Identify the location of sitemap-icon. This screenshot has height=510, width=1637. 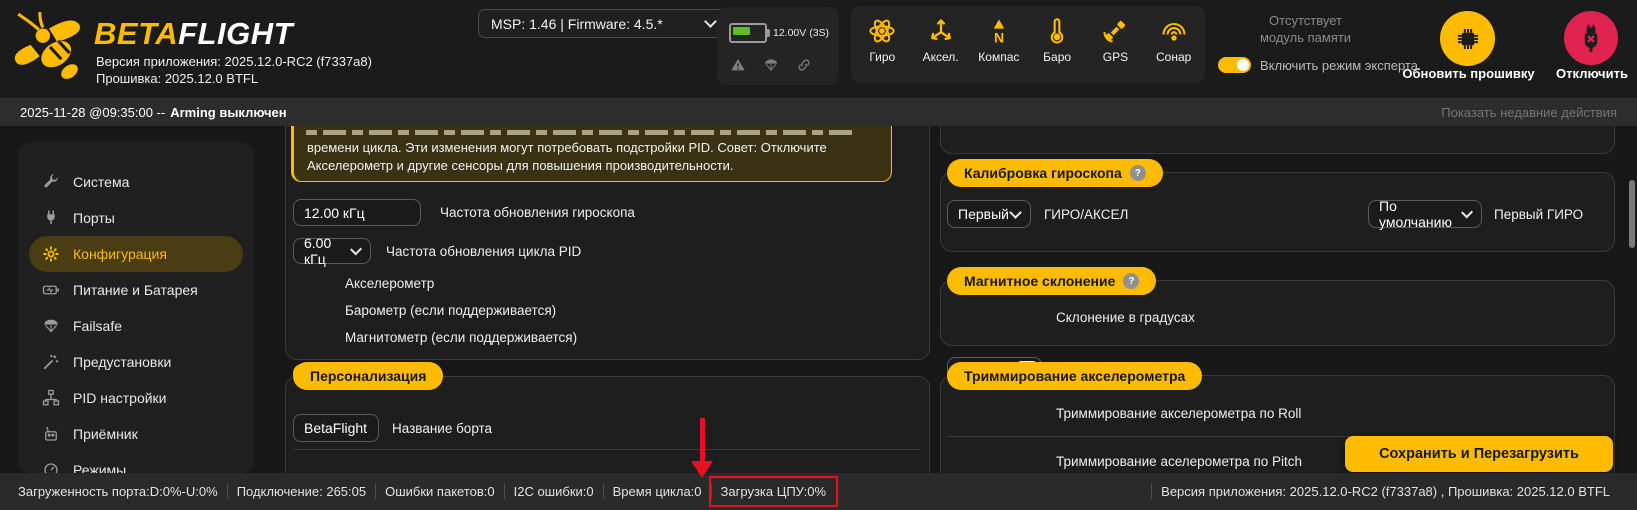
(51, 398).